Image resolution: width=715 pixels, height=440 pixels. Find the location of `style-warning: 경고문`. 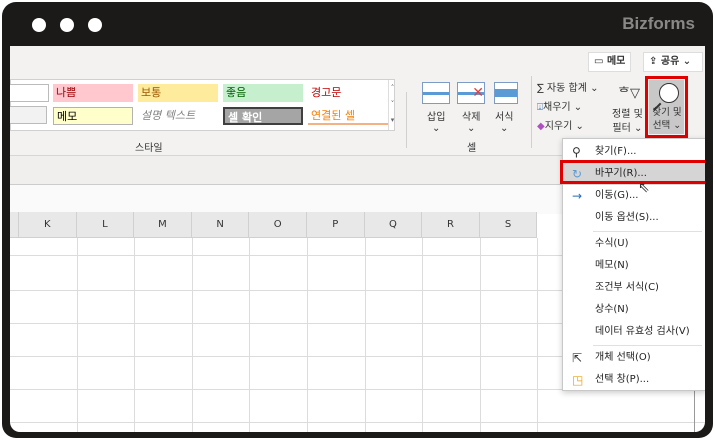

style-warning: 경고문 is located at coordinates (348, 93).